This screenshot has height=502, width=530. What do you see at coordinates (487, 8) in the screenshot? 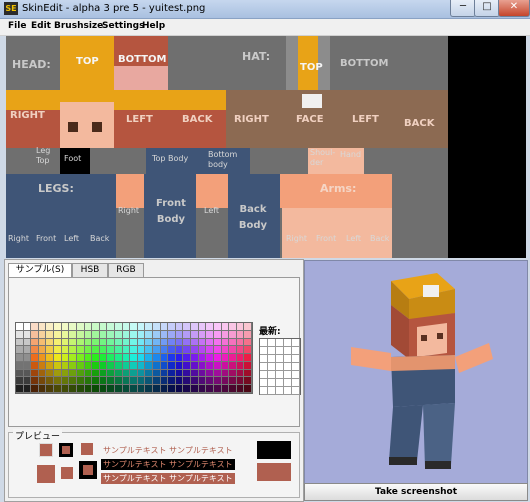
I see `maximize-button: □` at bounding box center [487, 8].